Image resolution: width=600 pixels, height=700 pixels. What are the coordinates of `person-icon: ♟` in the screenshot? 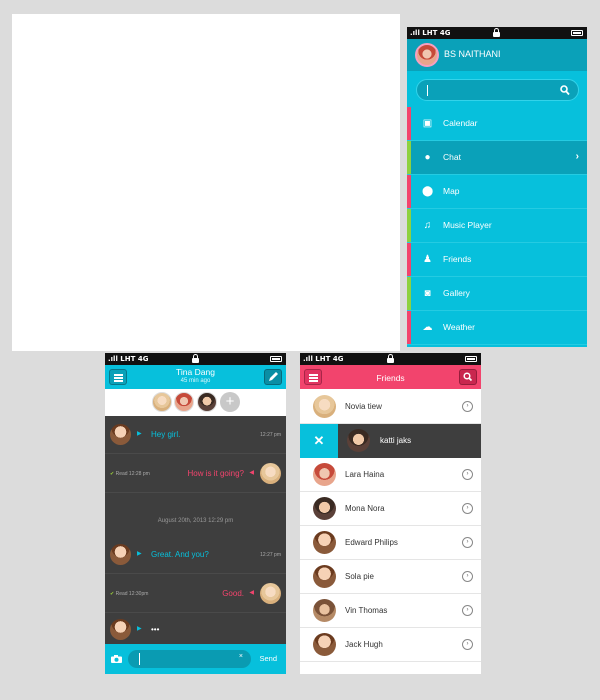 It's located at (427, 259).